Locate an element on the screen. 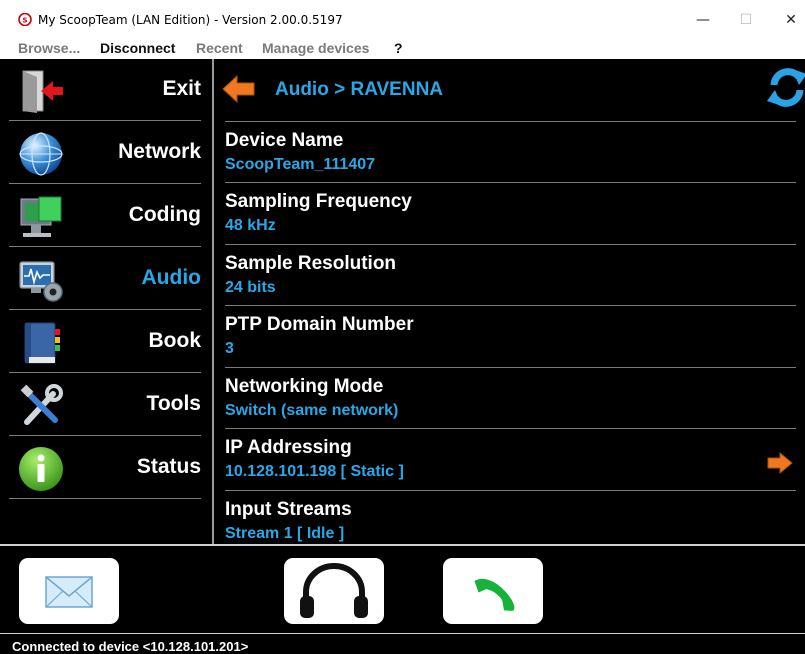  setting-title: Input Streams is located at coordinates (288, 509).